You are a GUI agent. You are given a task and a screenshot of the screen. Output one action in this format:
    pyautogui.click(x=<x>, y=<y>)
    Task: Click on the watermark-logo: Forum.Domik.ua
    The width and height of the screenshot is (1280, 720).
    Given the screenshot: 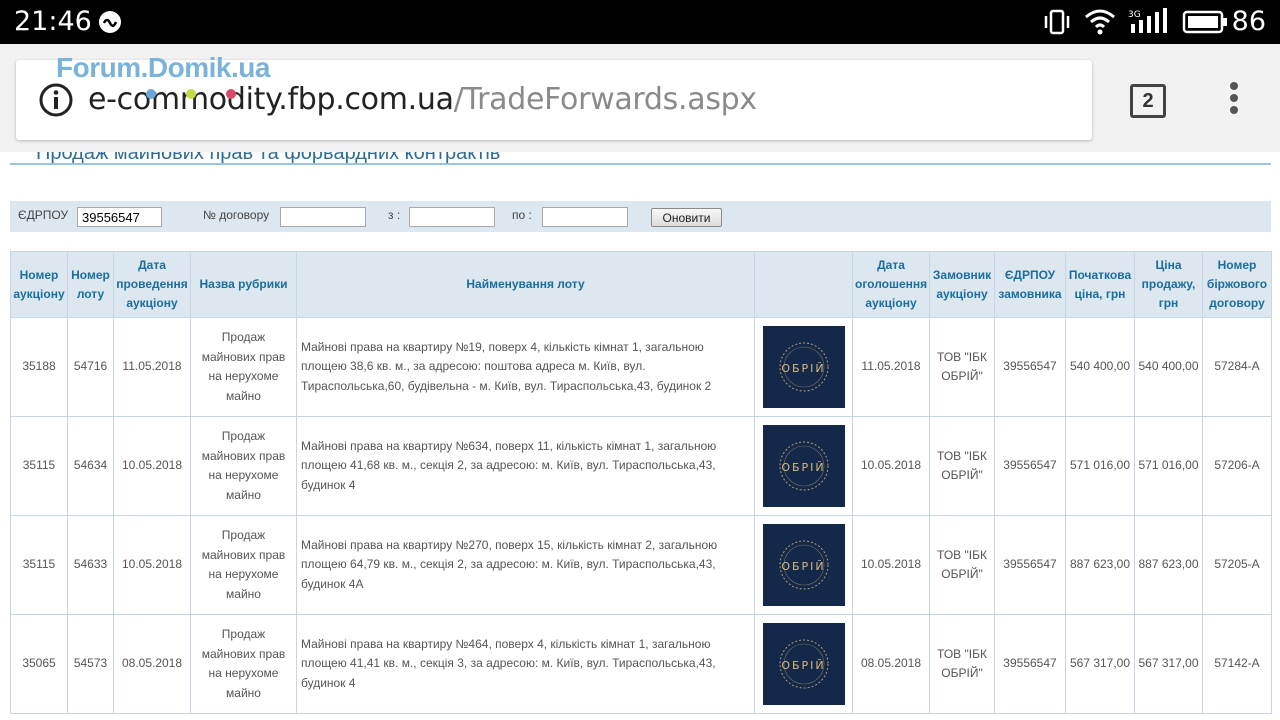 What is the action you would take?
    pyautogui.click(x=163, y=67)
    